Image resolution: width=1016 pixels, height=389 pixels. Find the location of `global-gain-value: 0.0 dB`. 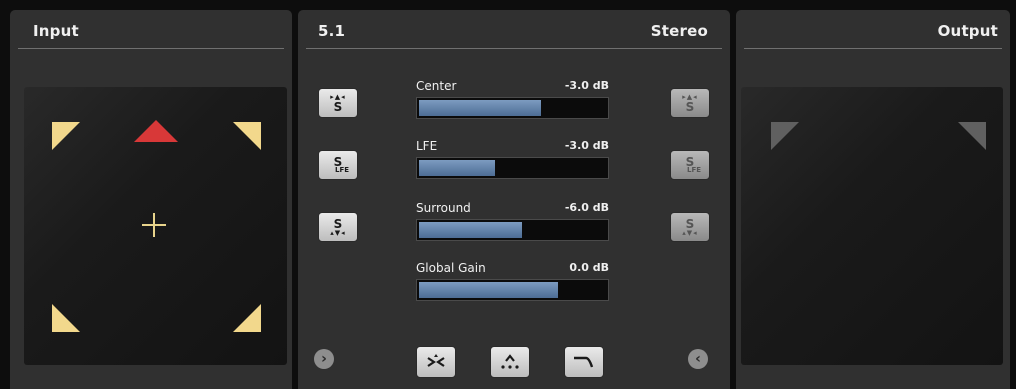

global-gain-value: 0.0 dB is located at coordinates (589, 267).